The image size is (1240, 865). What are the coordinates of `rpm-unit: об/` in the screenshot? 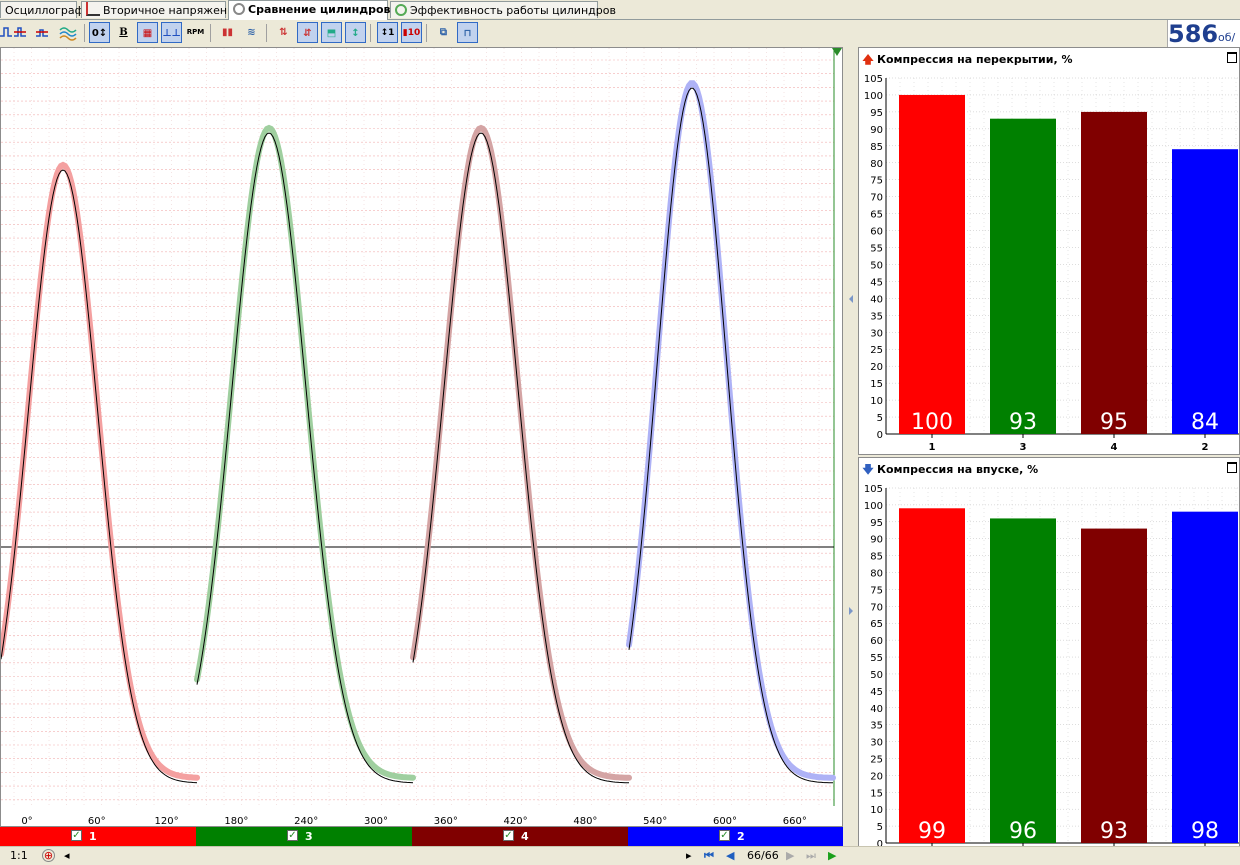 It's located at (1227, 37).